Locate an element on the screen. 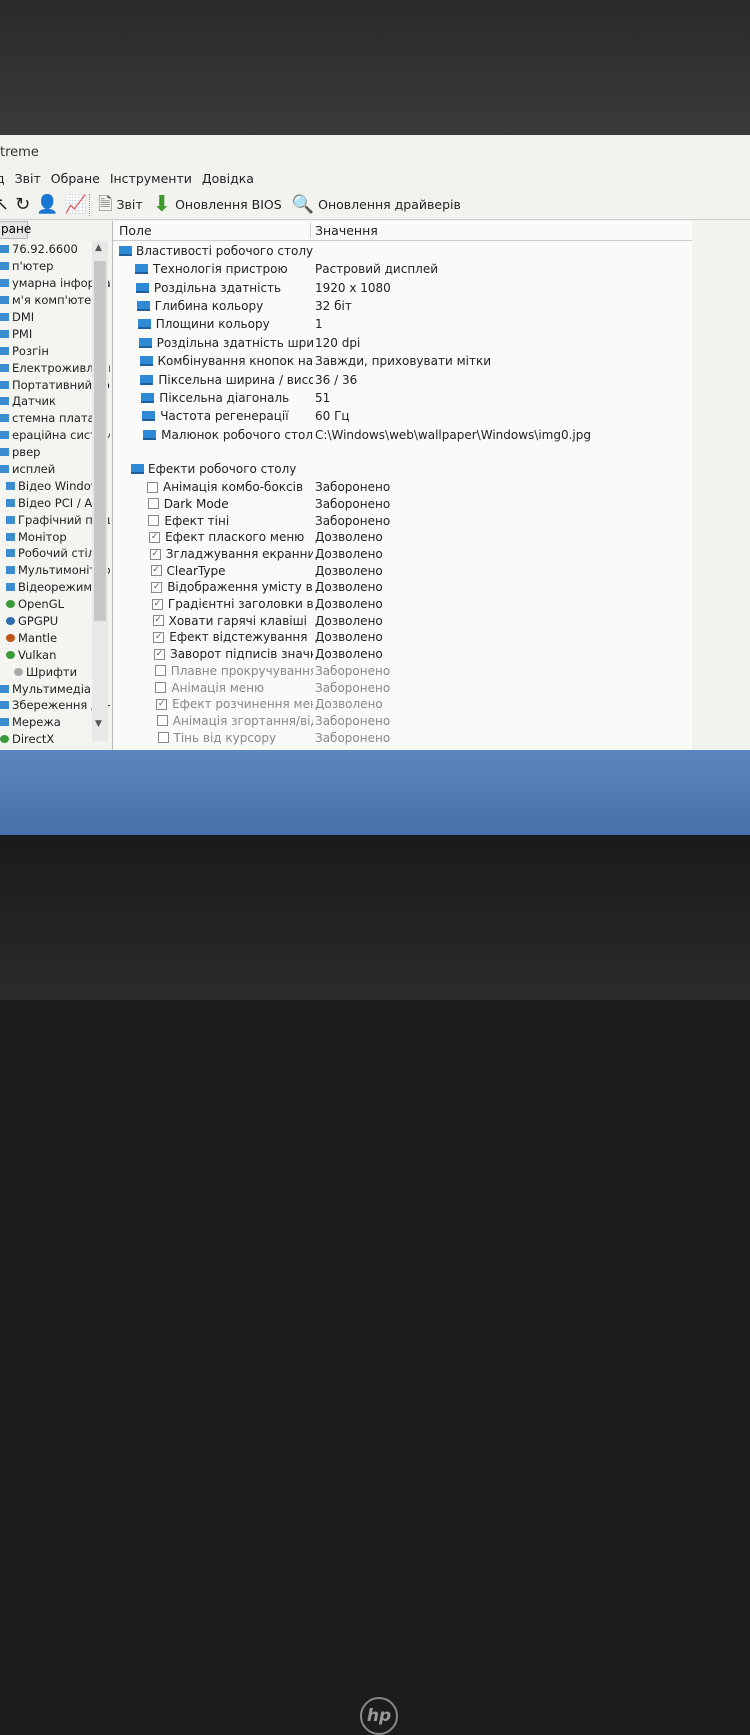 The width and height of the screenshot is (750, 1735). field-cell: Тінь від курсору is located at coordinates (213, 738).